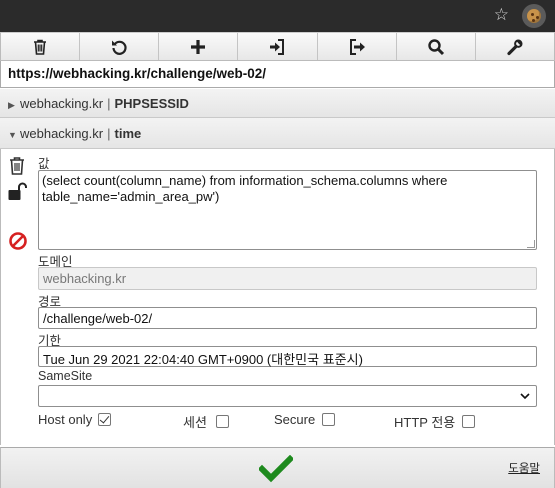 This screenshot has height=488, width=555. What do you see at coordinates (524, 468) in the screenshot?
I see `help-link: 도움말` at bounding box center [524, 468].